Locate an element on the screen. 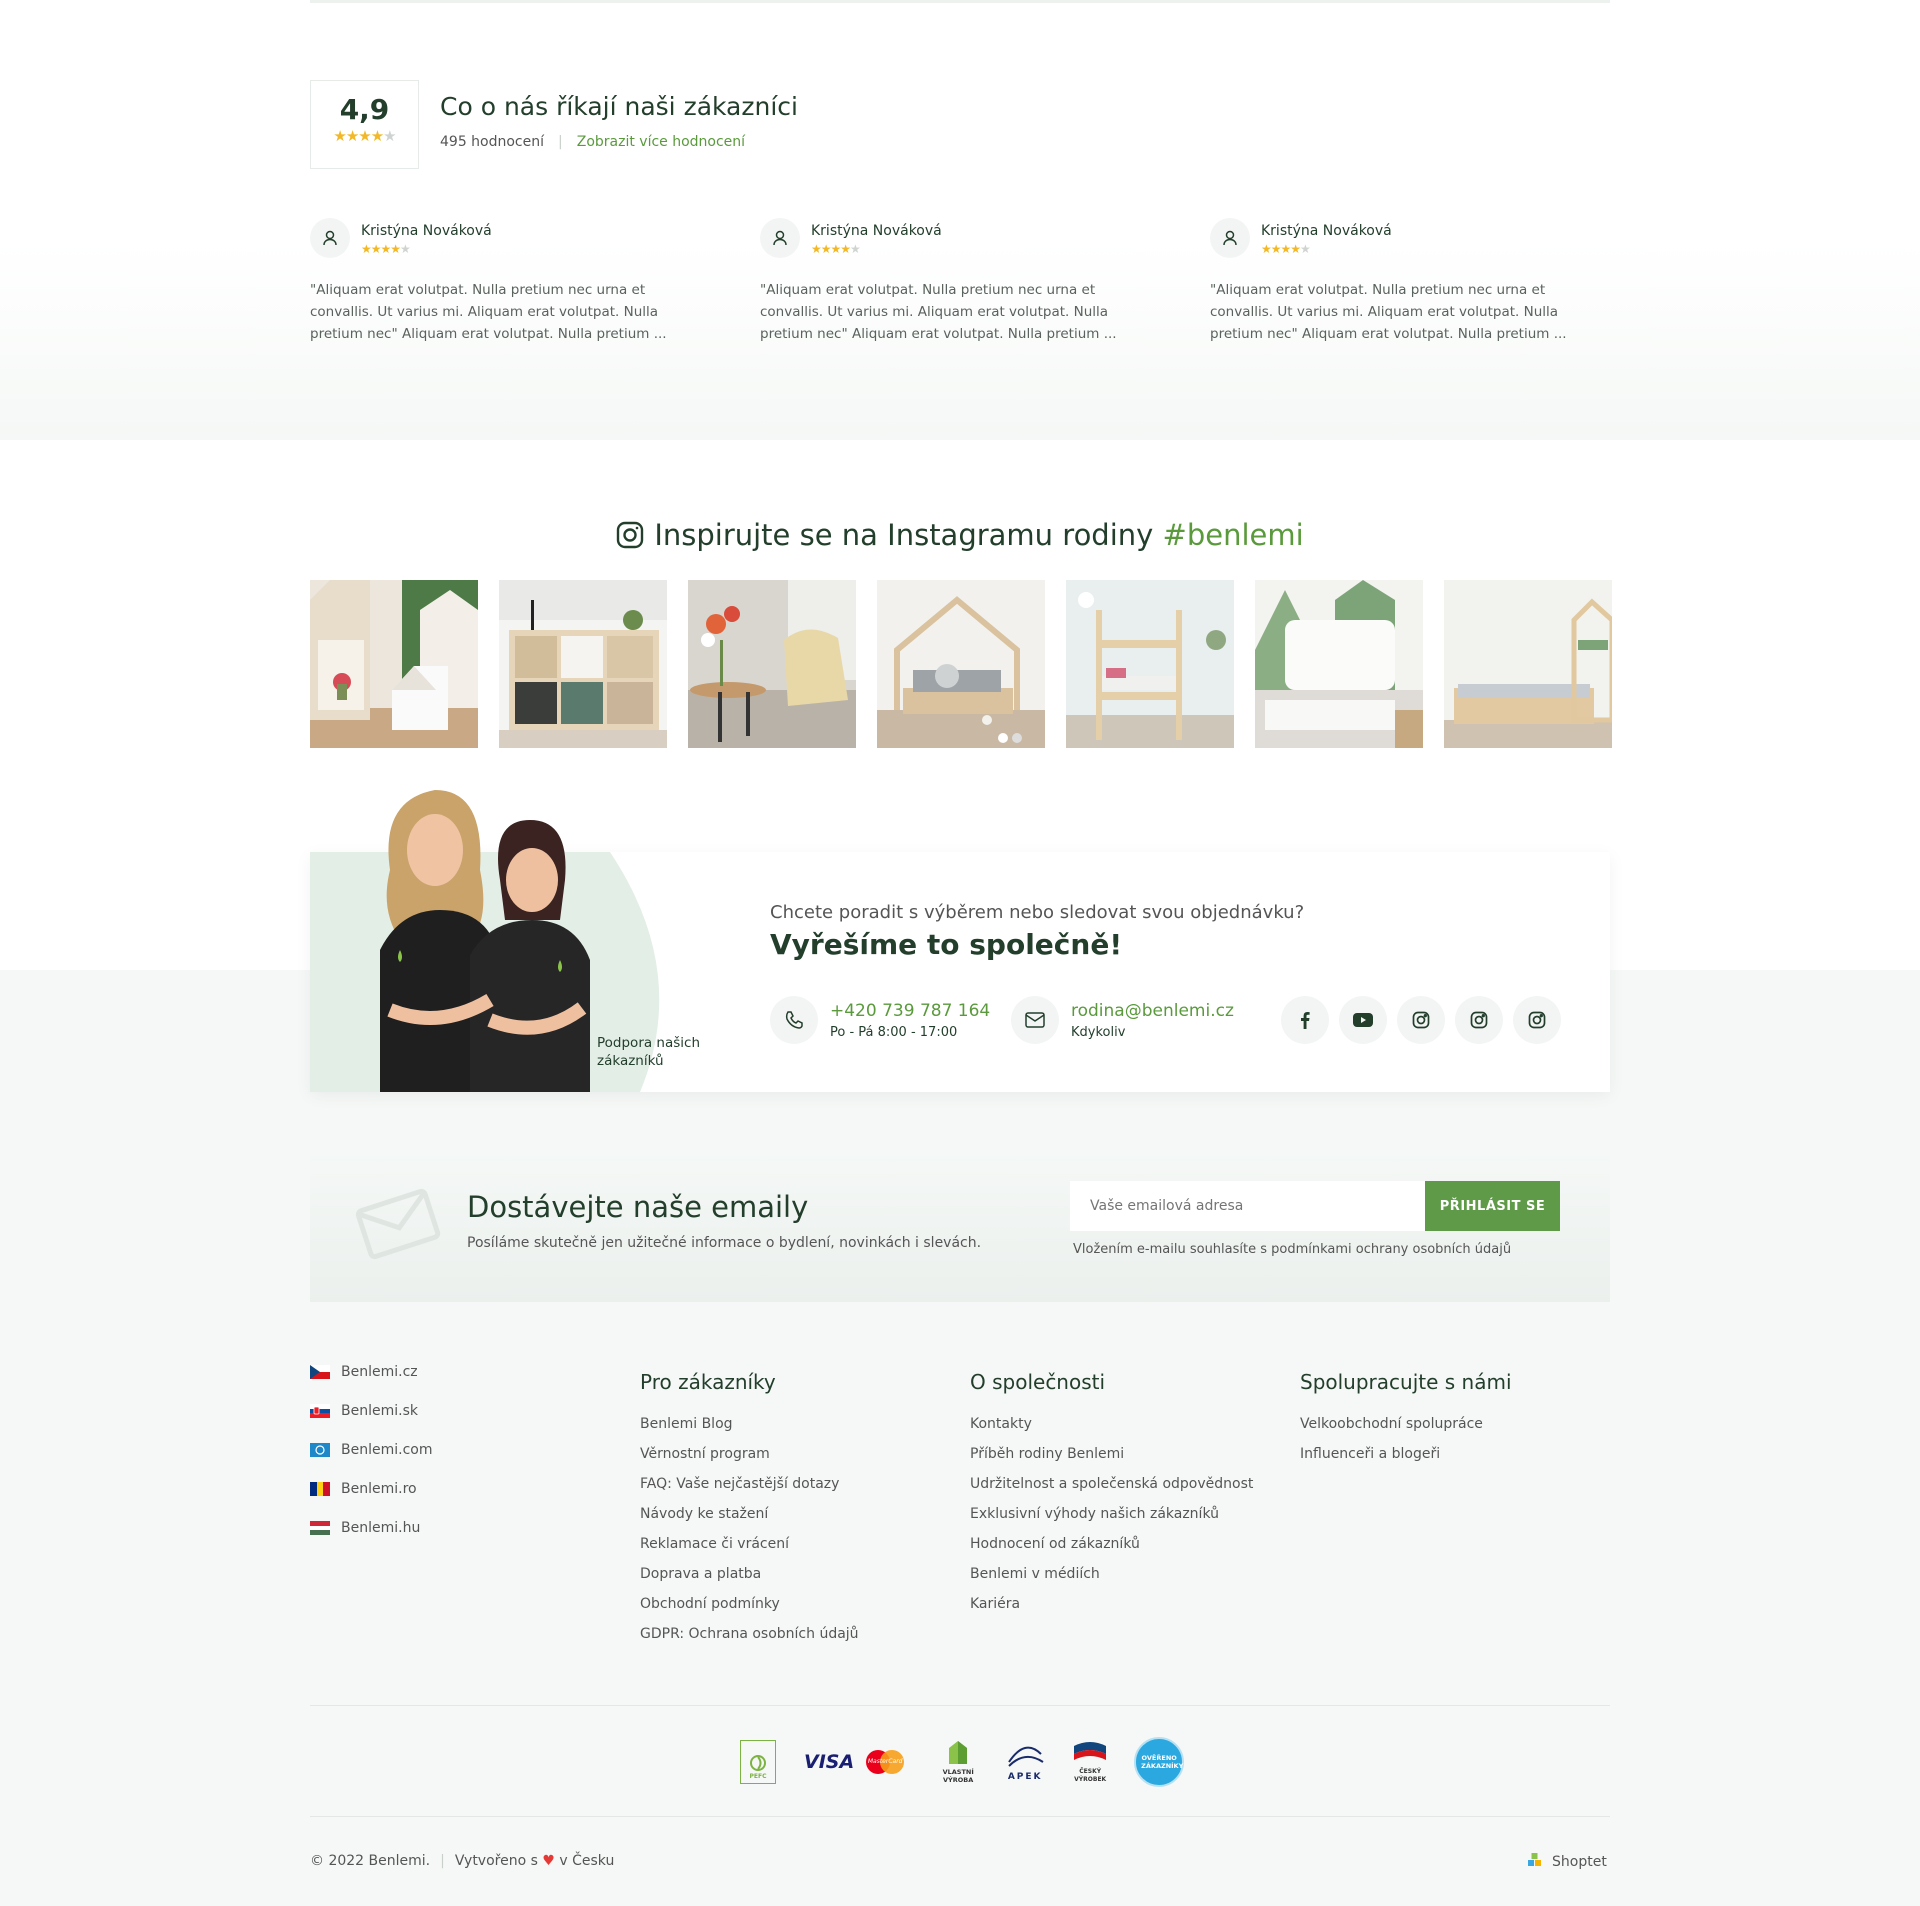 This screenshot has width=1920, height=1906. phone-number: +420 739 787 164 is located at coordinates (910, 1011).